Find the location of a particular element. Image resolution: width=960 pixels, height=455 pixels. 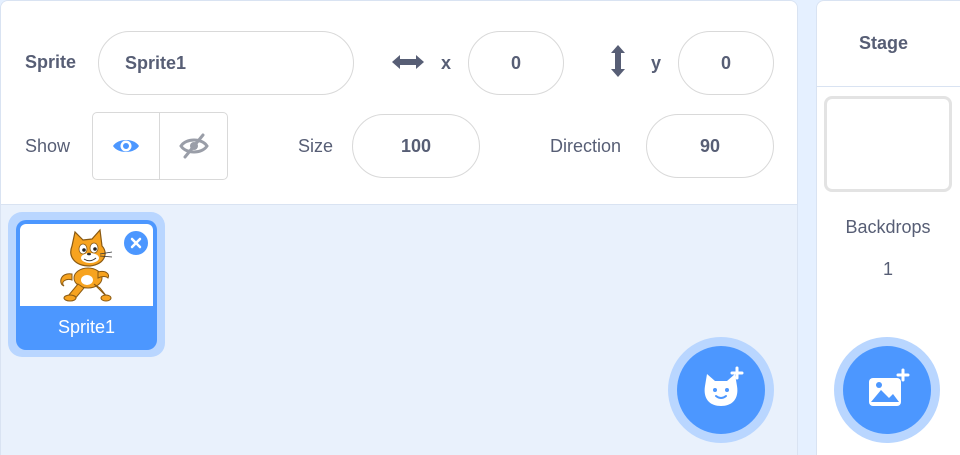

close-icon is located at coordinates (136, 243).